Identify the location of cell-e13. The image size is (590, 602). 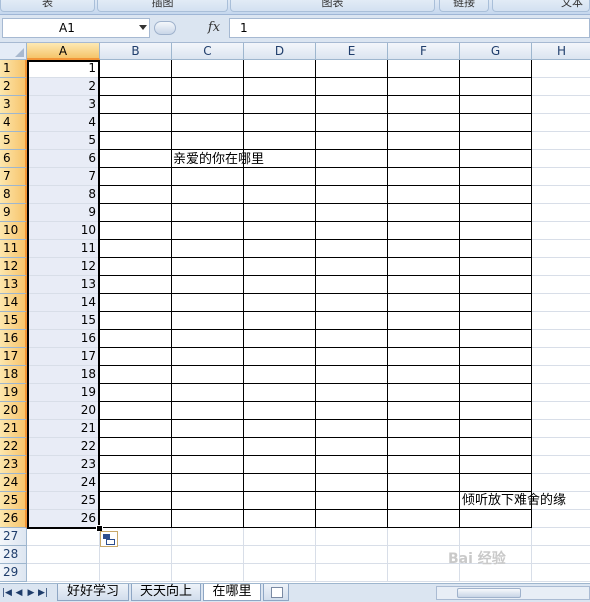
(352, 285).